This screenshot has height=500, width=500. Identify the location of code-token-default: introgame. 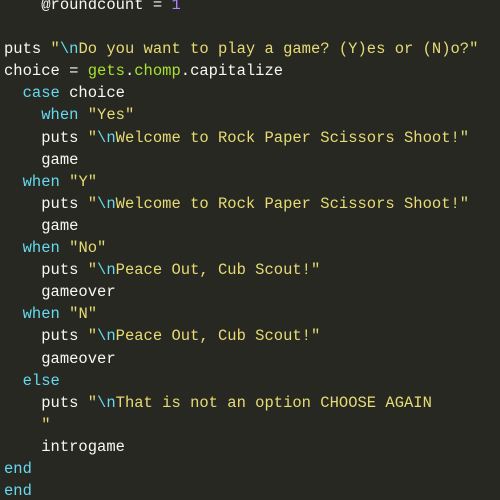
(83, 446).